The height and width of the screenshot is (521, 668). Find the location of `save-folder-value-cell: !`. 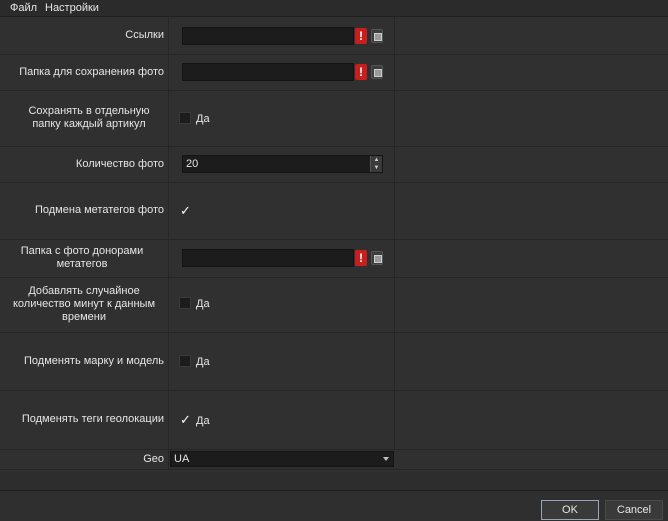

save-folder-value-cell: ! is located at coordinates (282, 72).